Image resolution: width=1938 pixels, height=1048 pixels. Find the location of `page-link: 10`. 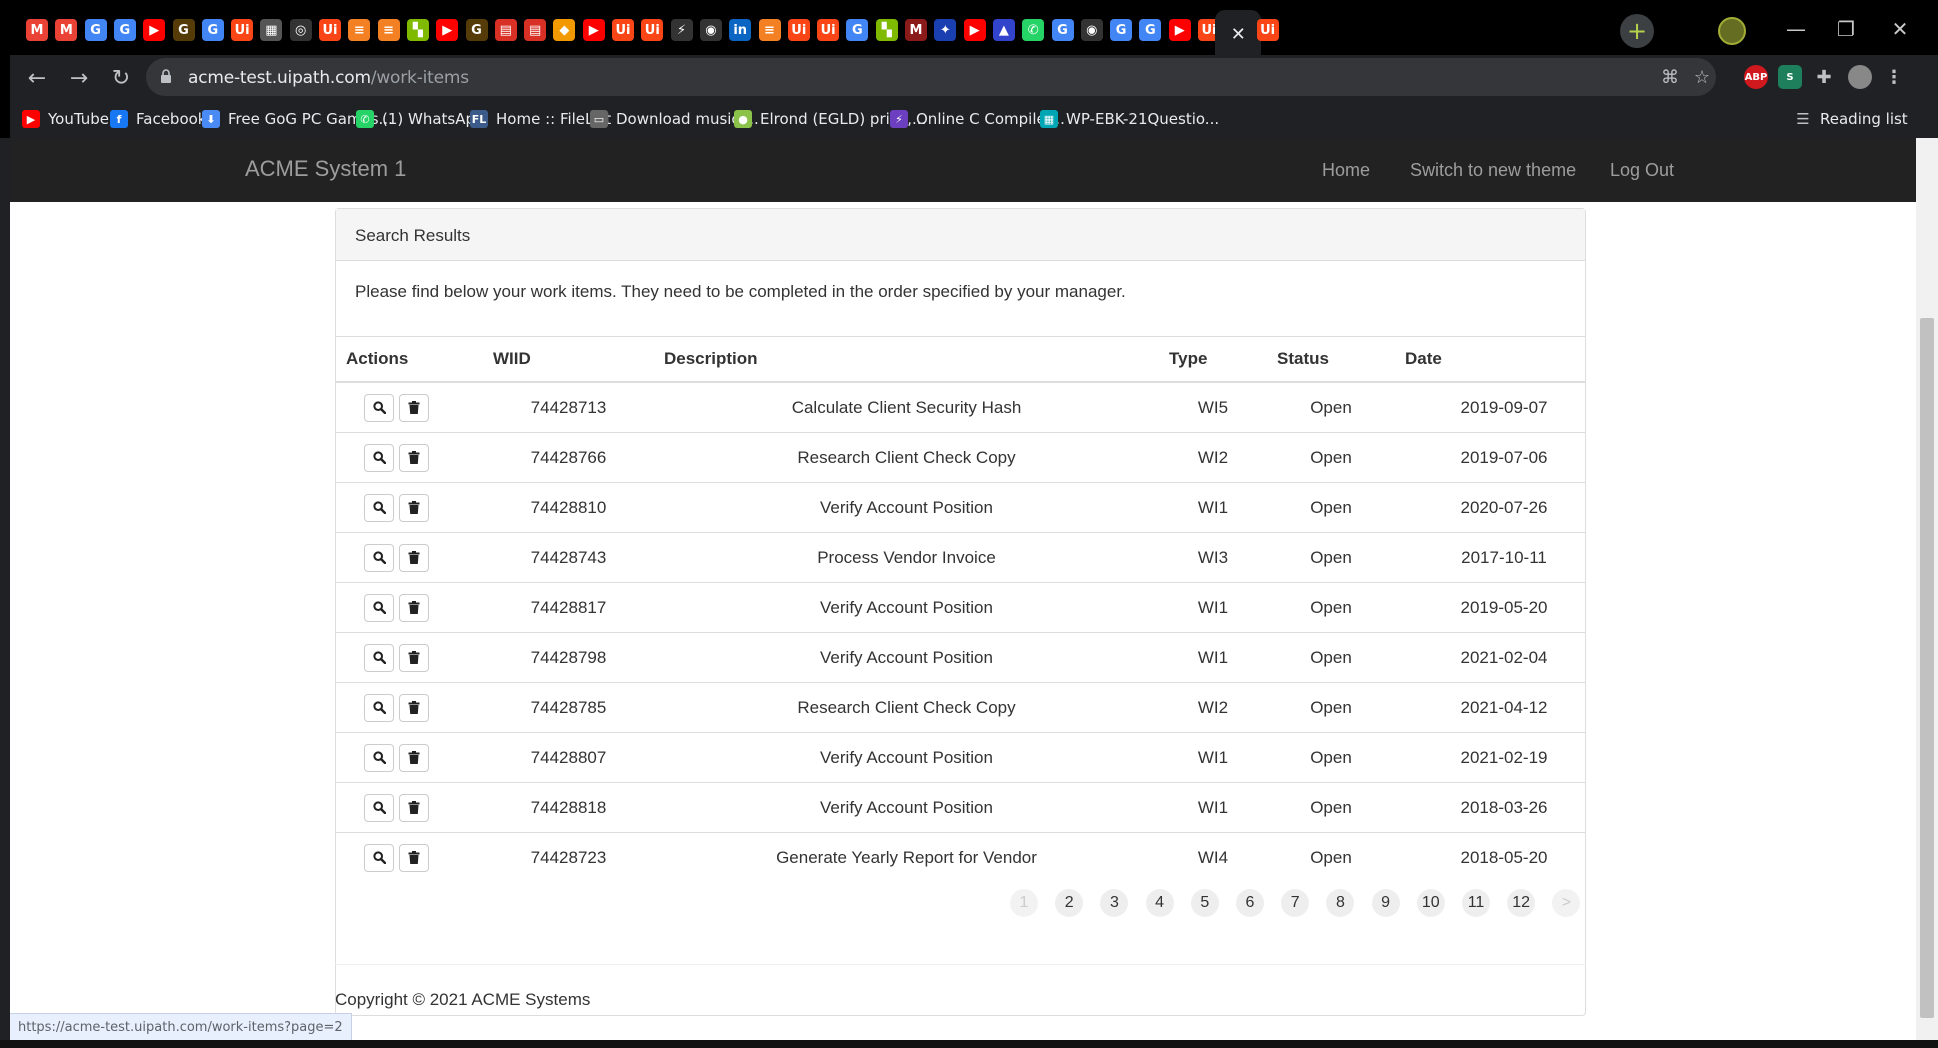

page-link: 10 is located at coordinates (1430, 903).